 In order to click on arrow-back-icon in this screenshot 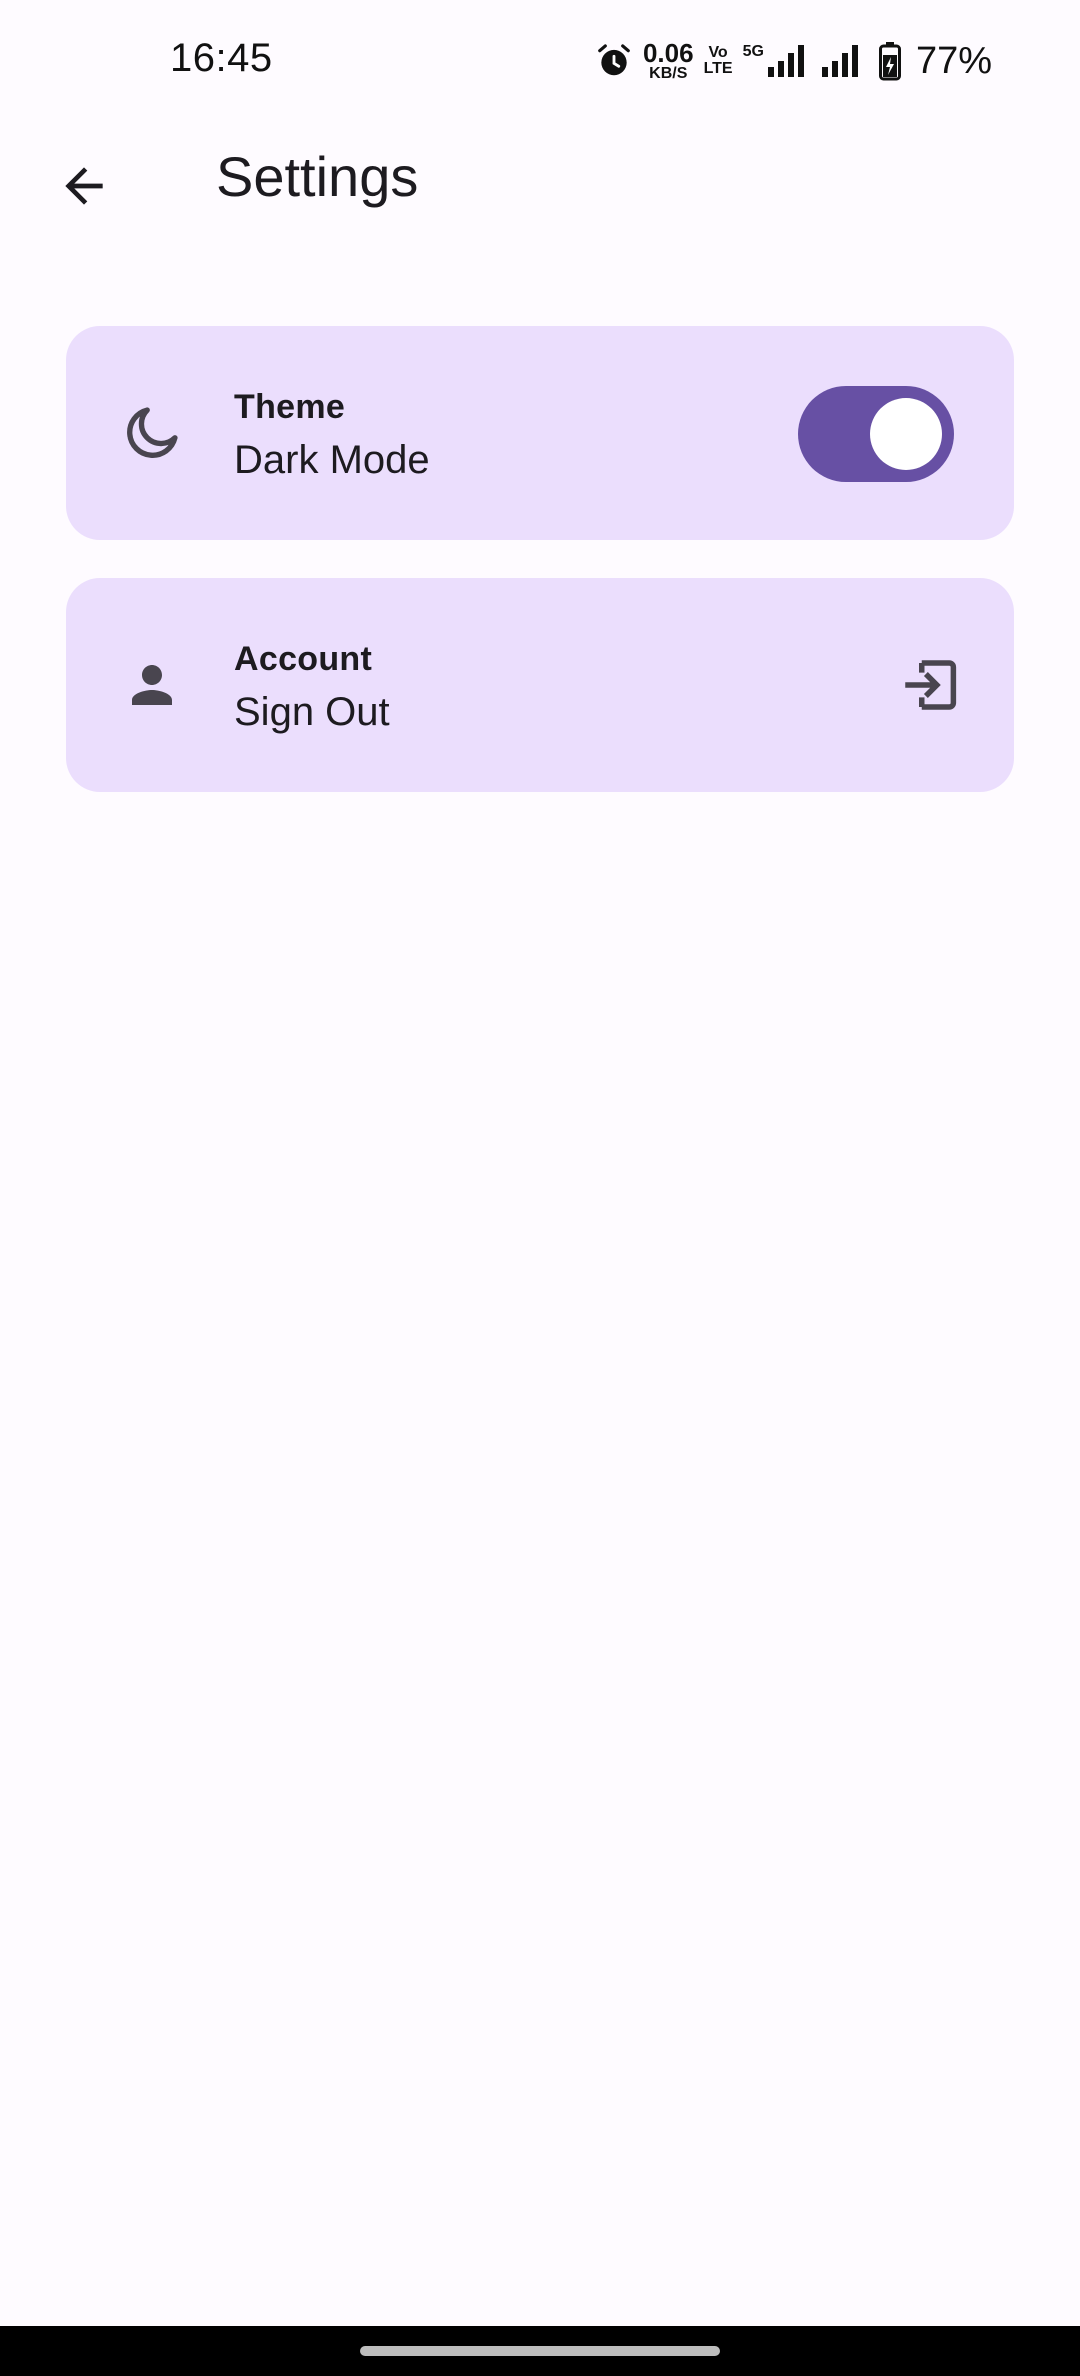, I will do `click(84, 188)`.